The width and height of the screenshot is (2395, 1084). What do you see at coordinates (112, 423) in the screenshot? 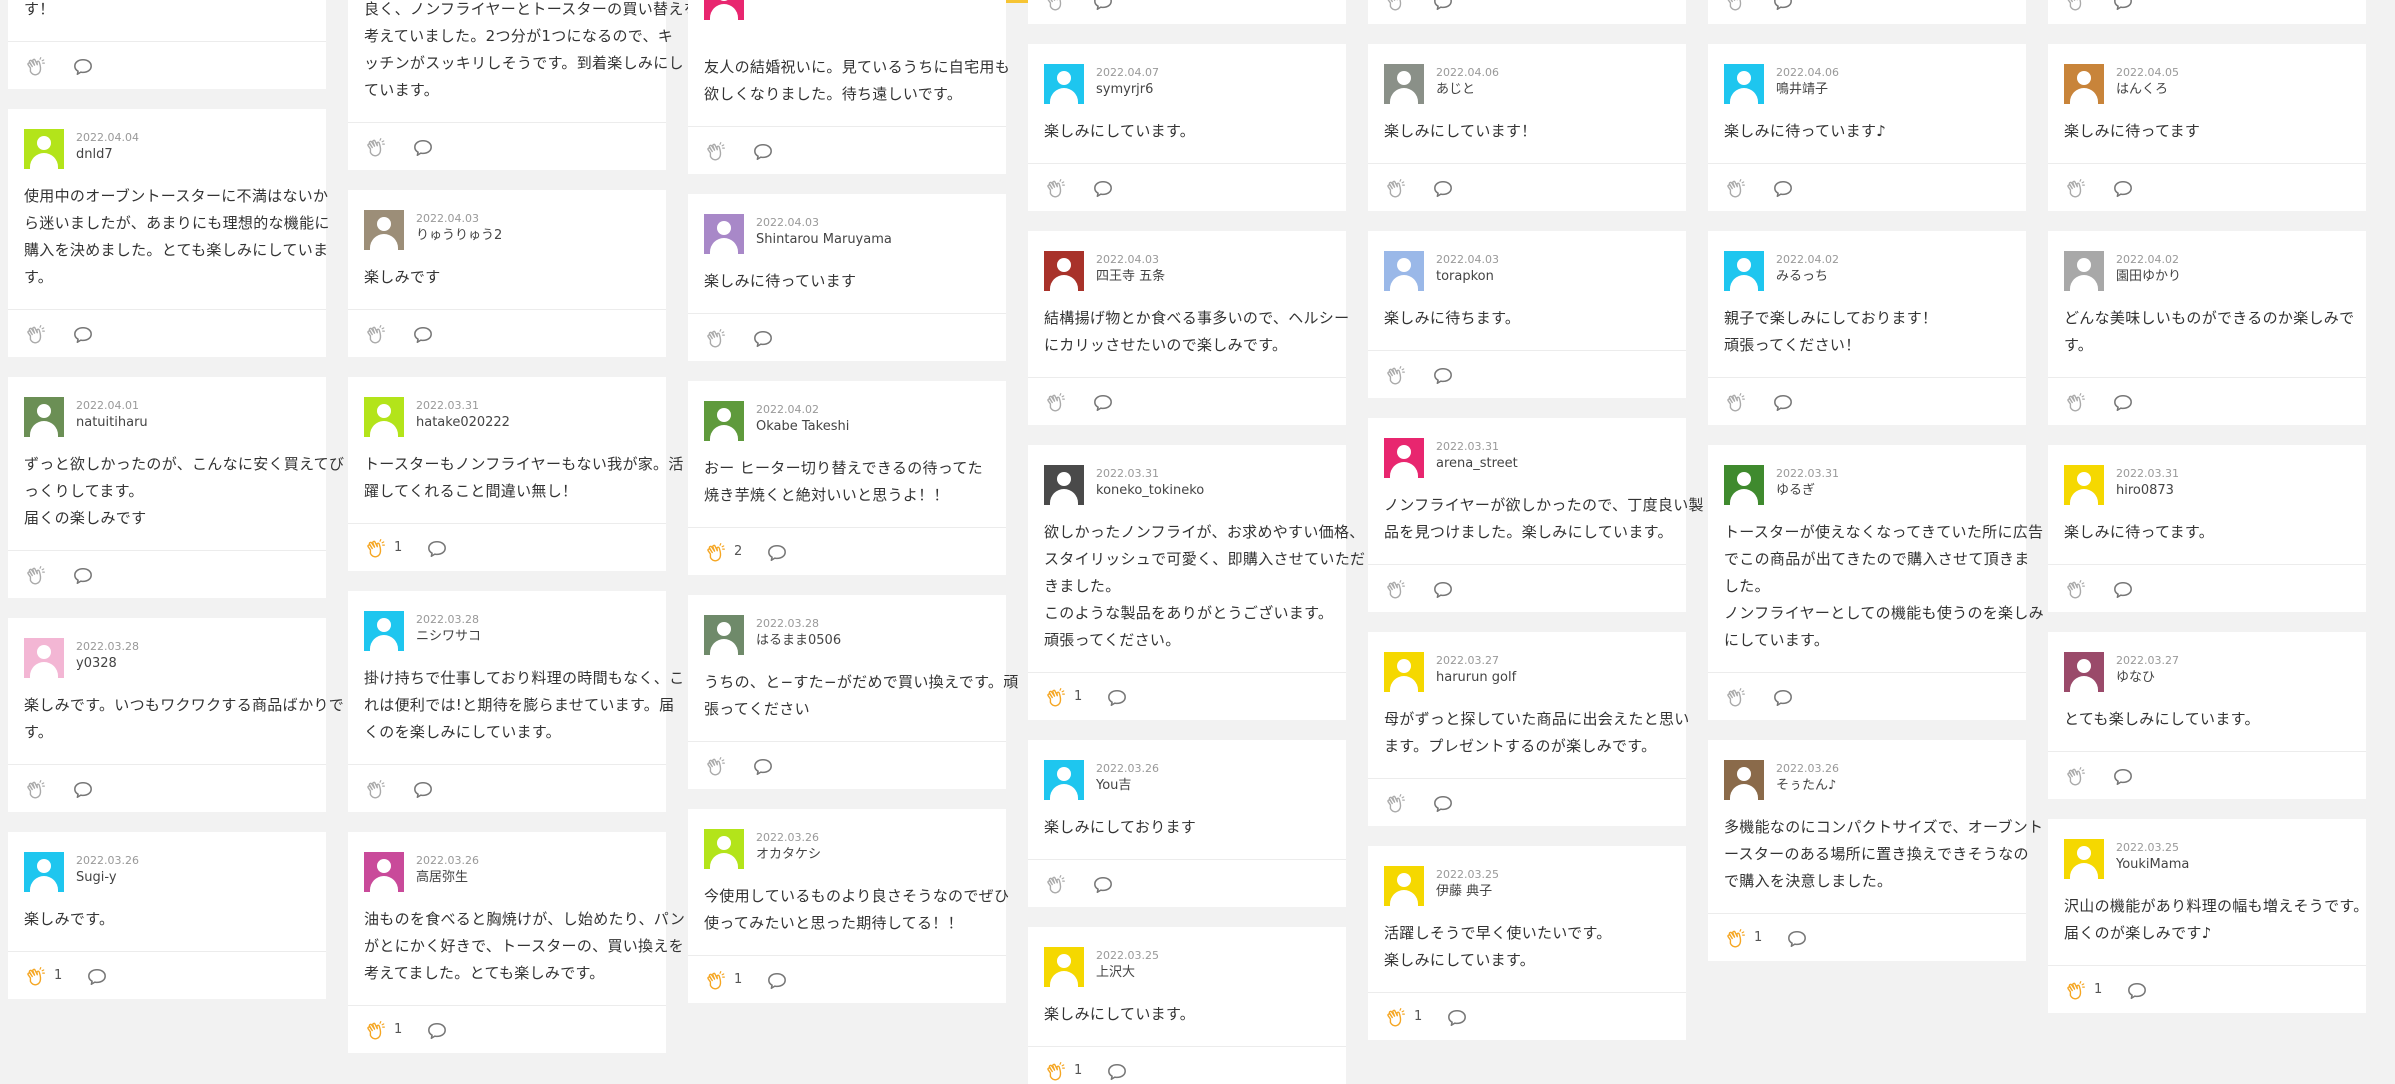
I see `comment-username: natuitiharu` at bounding box center [112, 423].